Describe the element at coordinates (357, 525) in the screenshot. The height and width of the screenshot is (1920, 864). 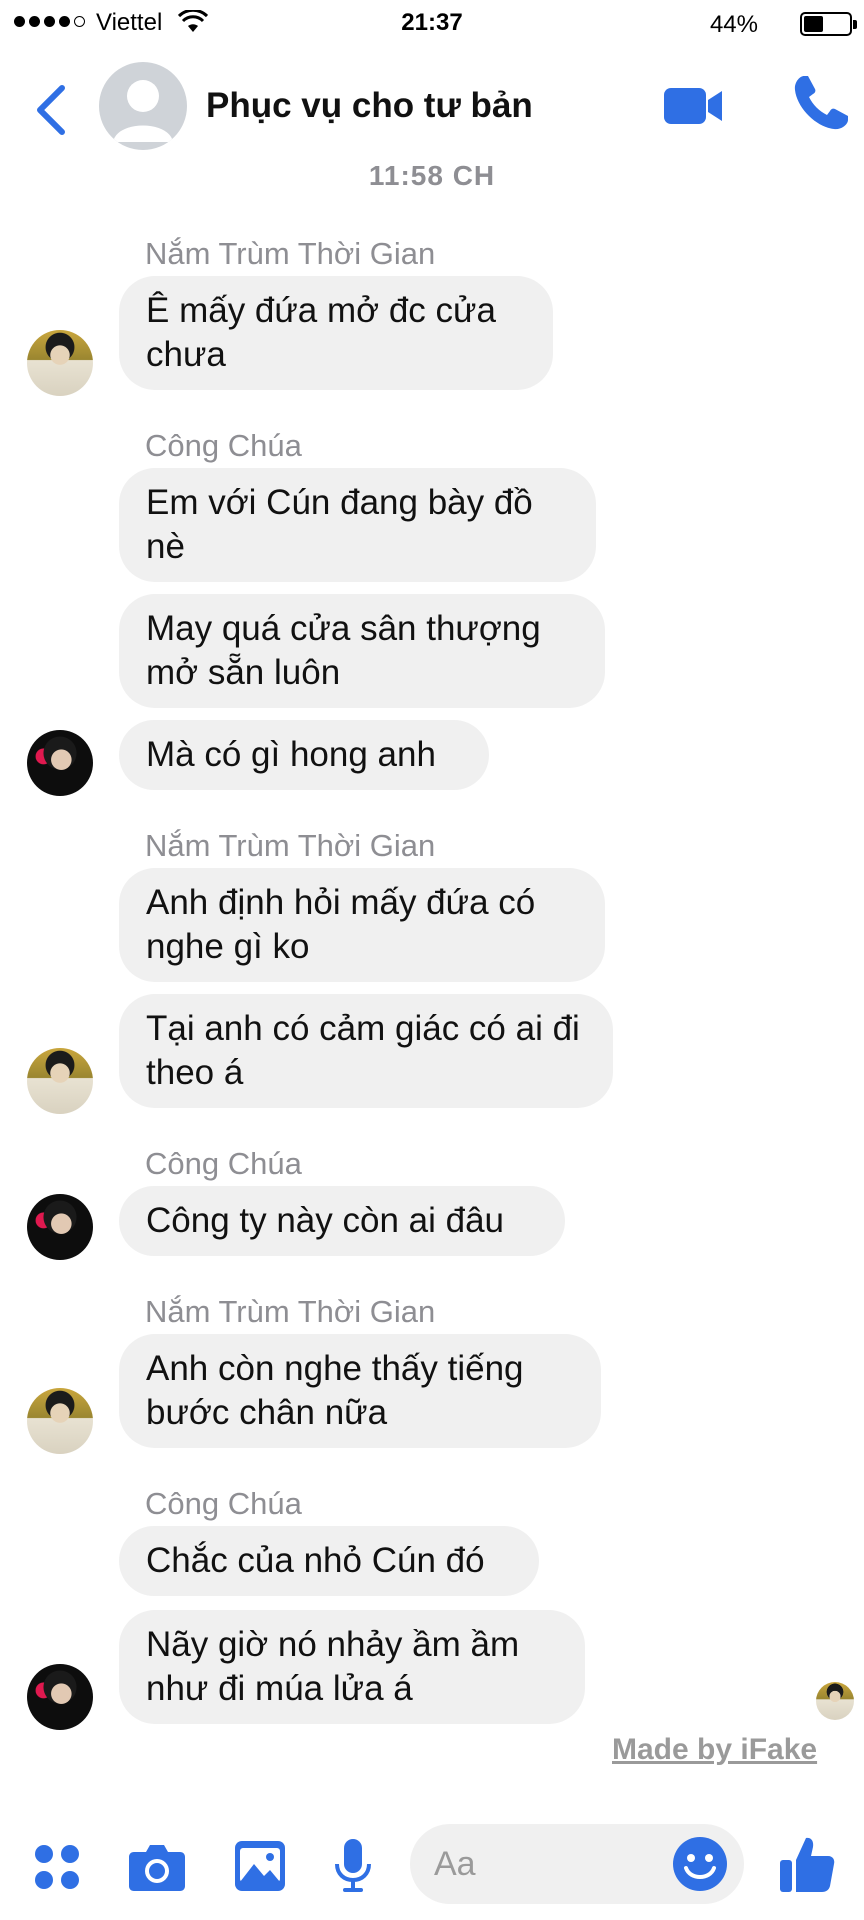
I see `message-bubble: Em với Cún đang bày đồ nè` at that location.